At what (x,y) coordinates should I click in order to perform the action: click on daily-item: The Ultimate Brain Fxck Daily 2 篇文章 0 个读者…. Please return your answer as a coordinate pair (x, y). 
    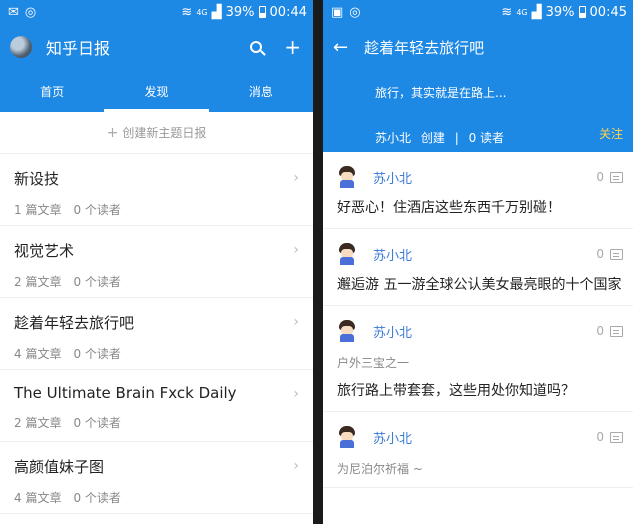
    Looking at the image, I should click on (156, 406).